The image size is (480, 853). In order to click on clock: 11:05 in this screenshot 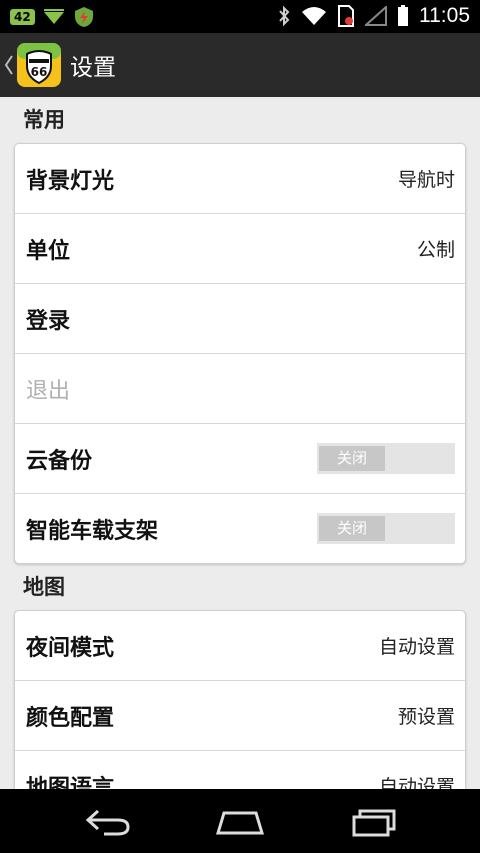, I will do `click(444, 15)`.